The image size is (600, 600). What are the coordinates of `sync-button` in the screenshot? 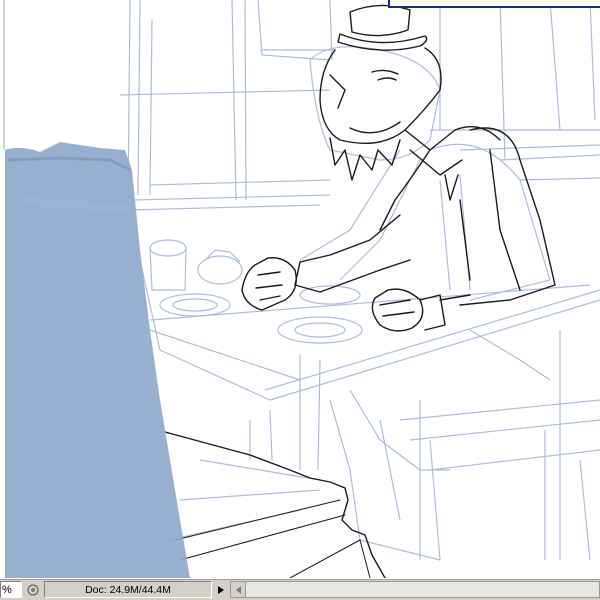 It's located at (33, 589).